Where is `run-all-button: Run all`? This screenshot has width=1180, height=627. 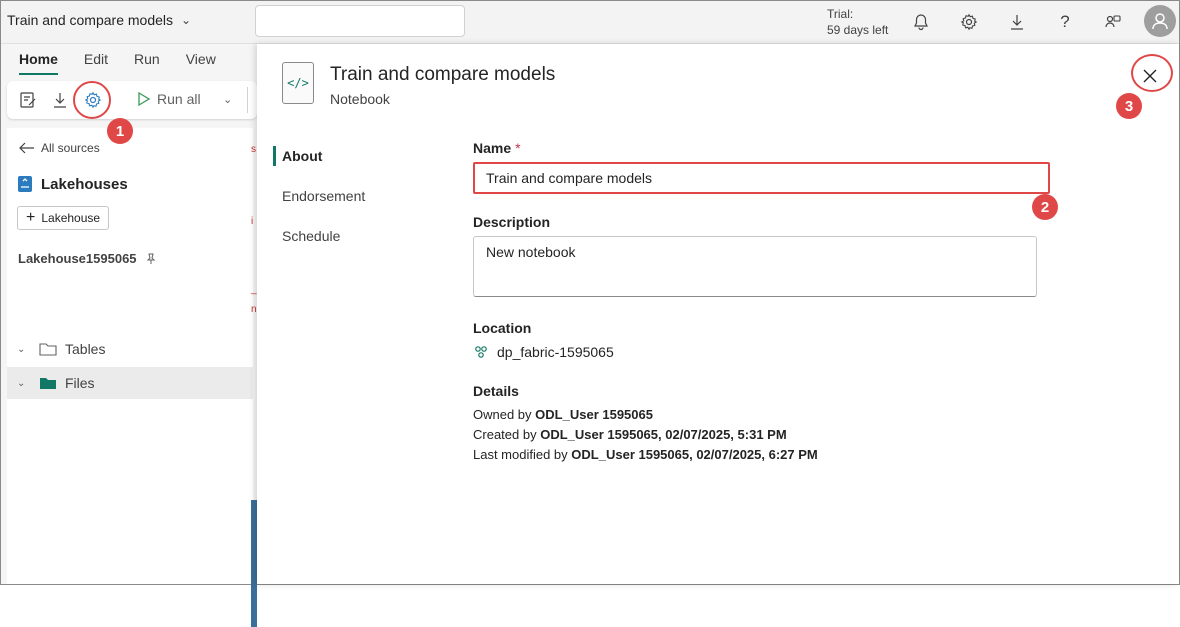
run-all-button: Run all is located at coordinates (169, 99).